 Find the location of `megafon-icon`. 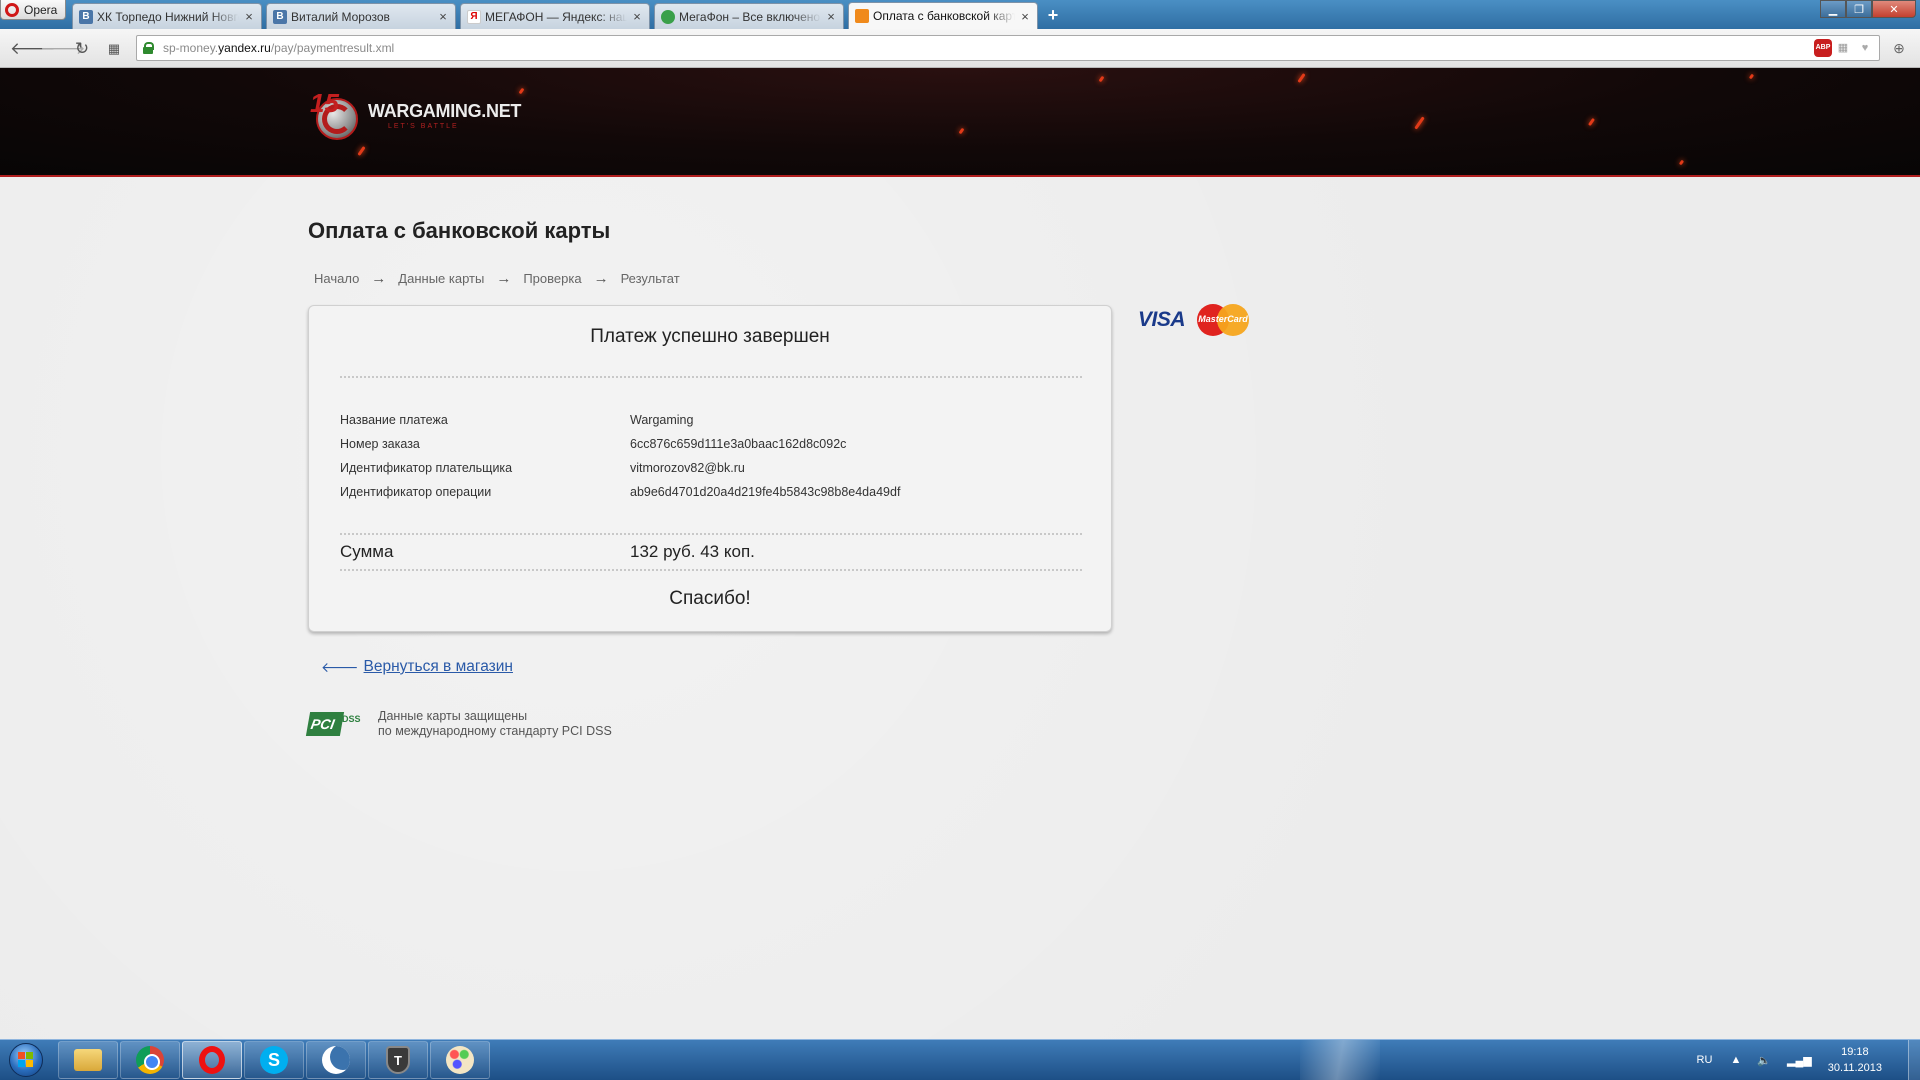

megafon-icon is located at coordinates (668, 16).